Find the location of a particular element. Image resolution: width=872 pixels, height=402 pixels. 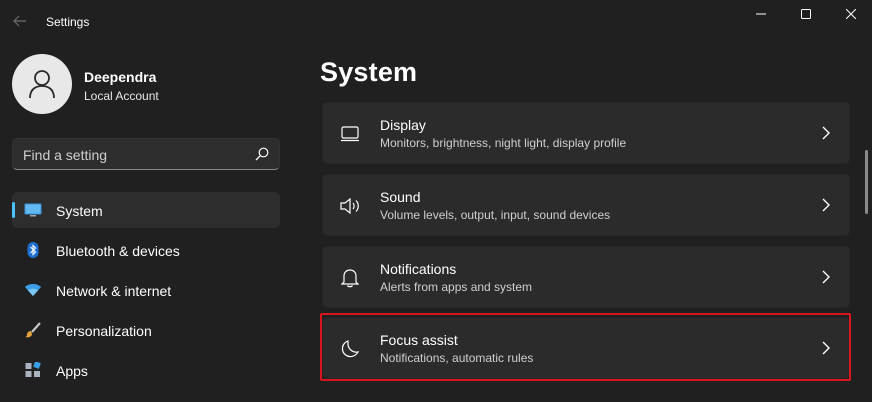

sidebar-item-bluetooth: Bluetooth & devices is located at coordinates (146, 250).